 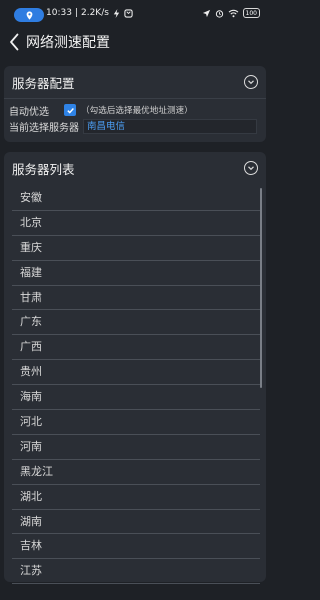 I want to click on server-list-item: 吉林, so click(x=136, y=547).